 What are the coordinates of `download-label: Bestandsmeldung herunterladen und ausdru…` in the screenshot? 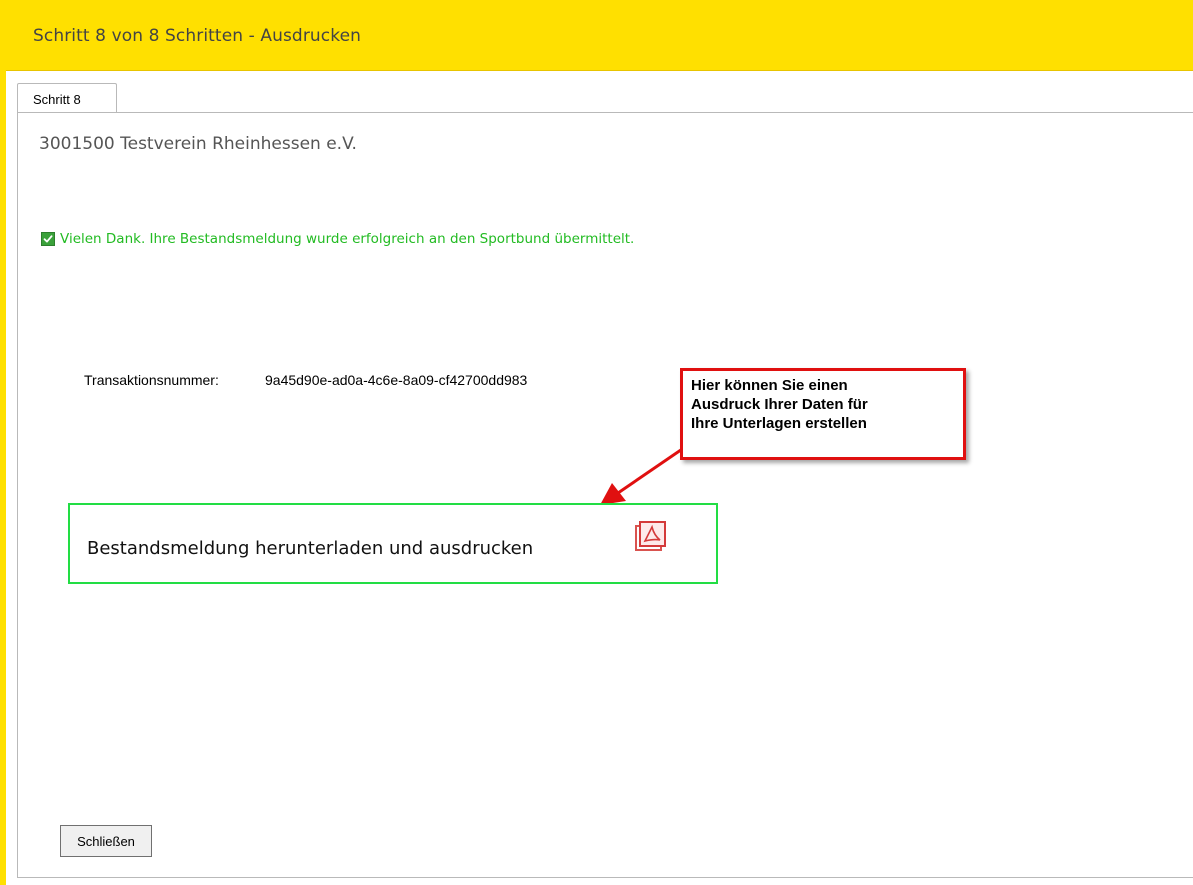 It's located at (310, 548).